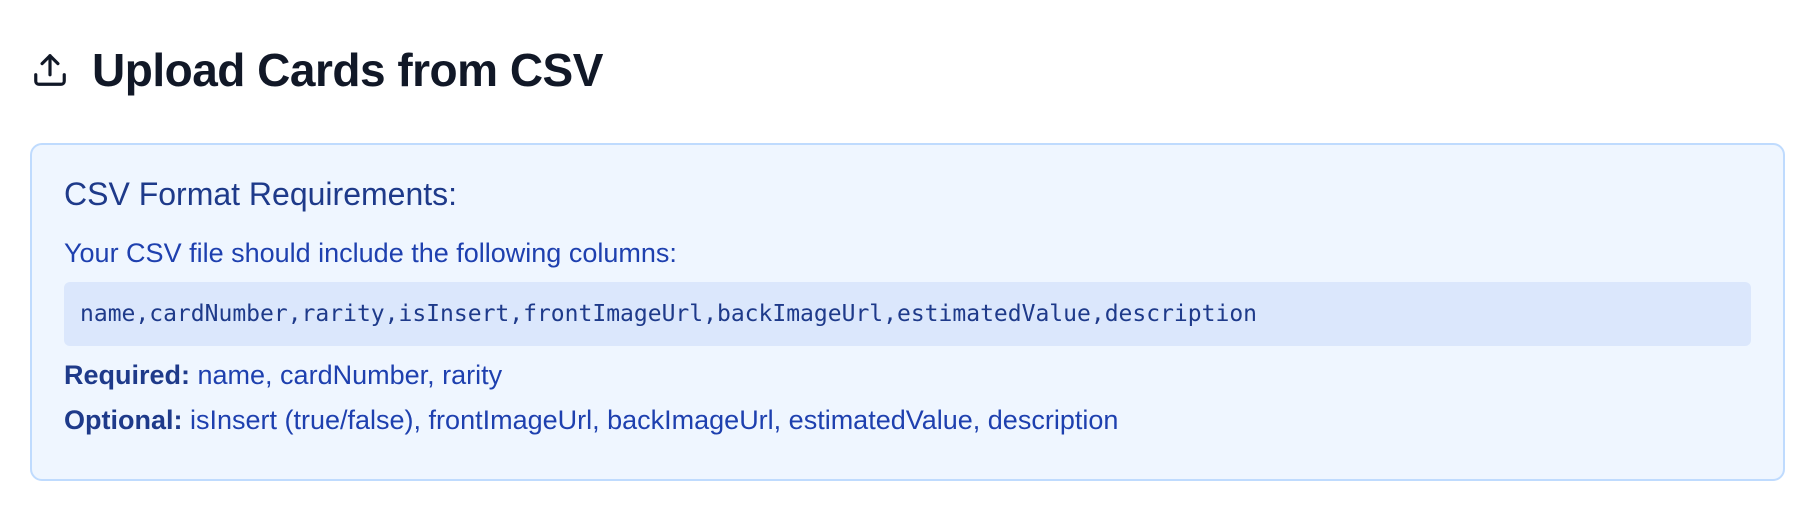  What do you see at coordinates (123, 419) in the screenshot?
I see `optional-label: Optional:` at bounding box center [123, 419].